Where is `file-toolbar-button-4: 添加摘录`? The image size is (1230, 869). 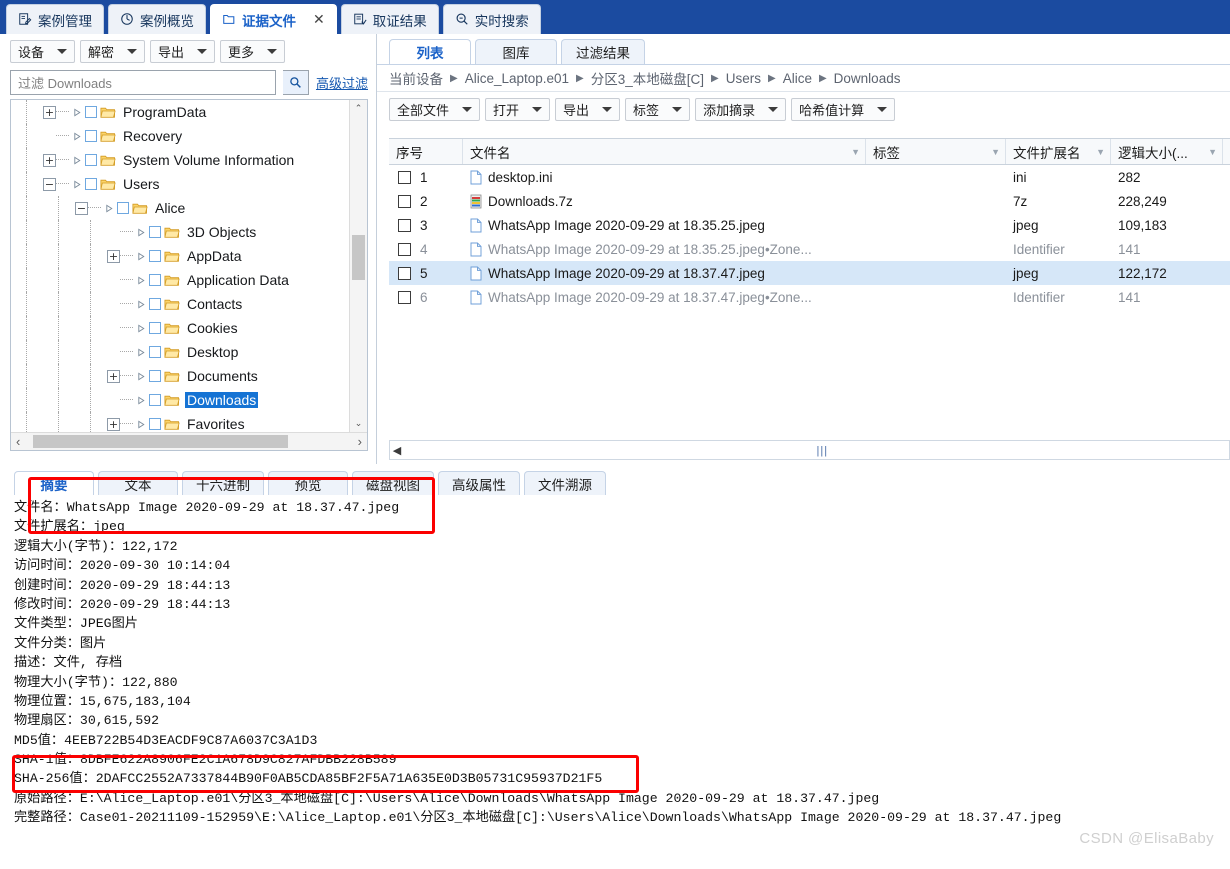 file-toolbar-button-4: 添加摘录 is located at coordinates (741, 109).